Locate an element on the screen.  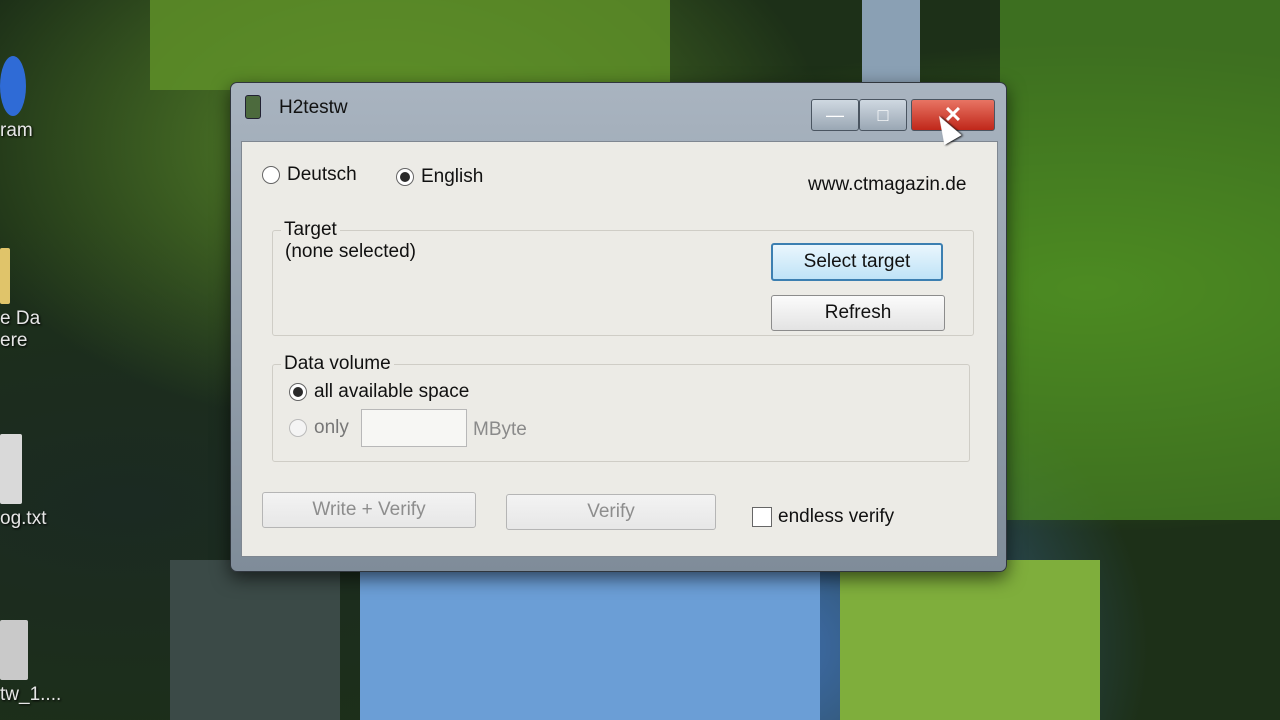
radio-label-only: only is located at coordinates (331, 427).